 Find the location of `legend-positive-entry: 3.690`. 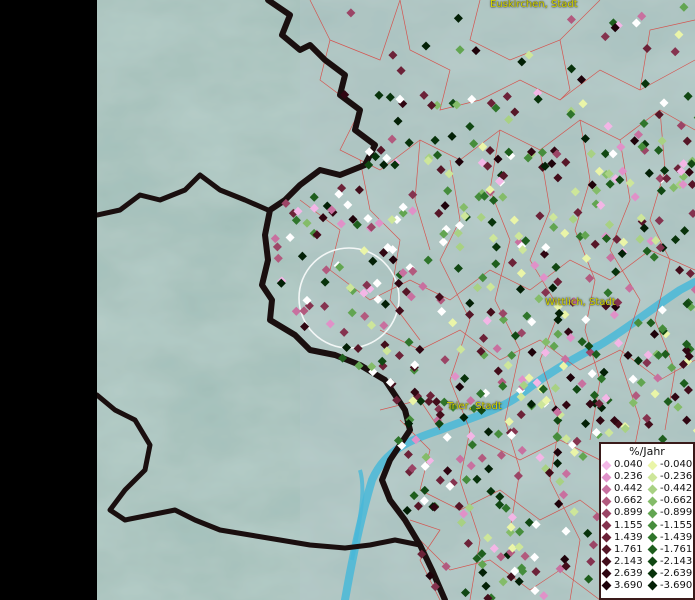

legend-positive-entry: 3.690 is located at coordinates (624, 585).